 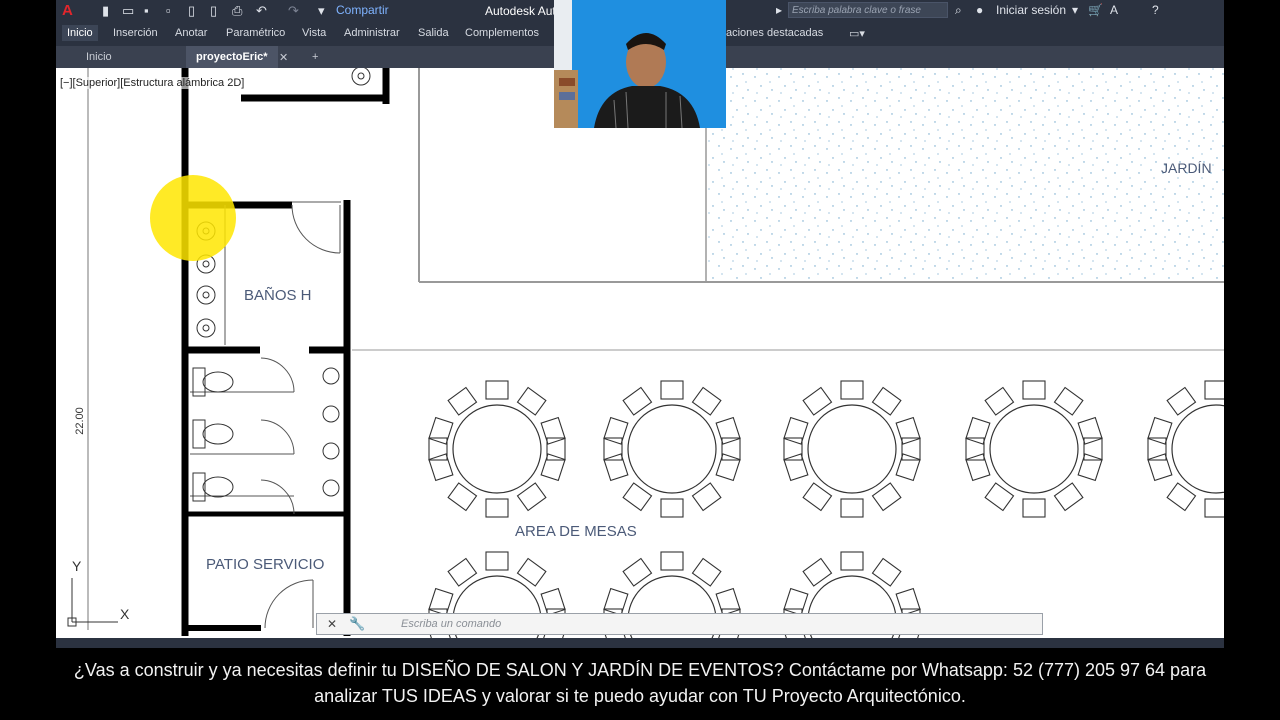 What do you see at coordinates (779, 10) in the screenshot?
I see `caret-right-icon: ▸` at bounding box center [779, 10].